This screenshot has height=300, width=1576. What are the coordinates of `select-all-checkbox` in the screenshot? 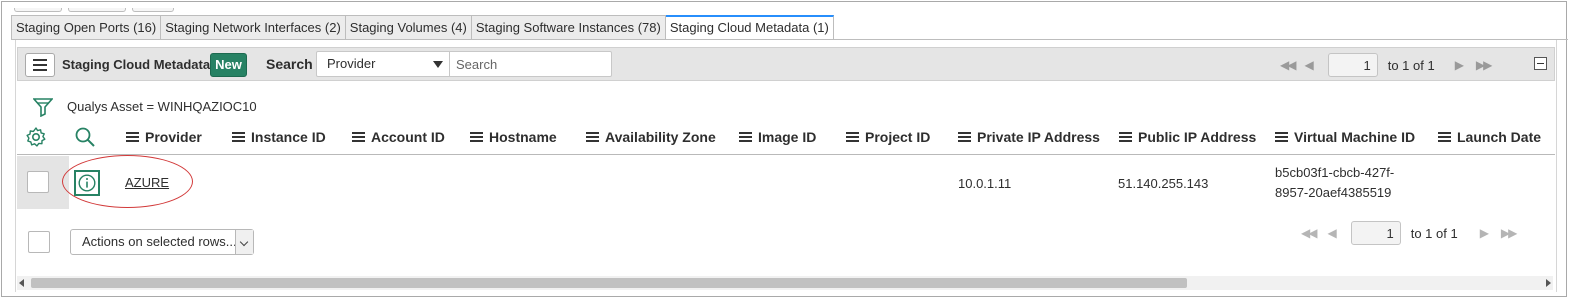 It's located at (39, 242).